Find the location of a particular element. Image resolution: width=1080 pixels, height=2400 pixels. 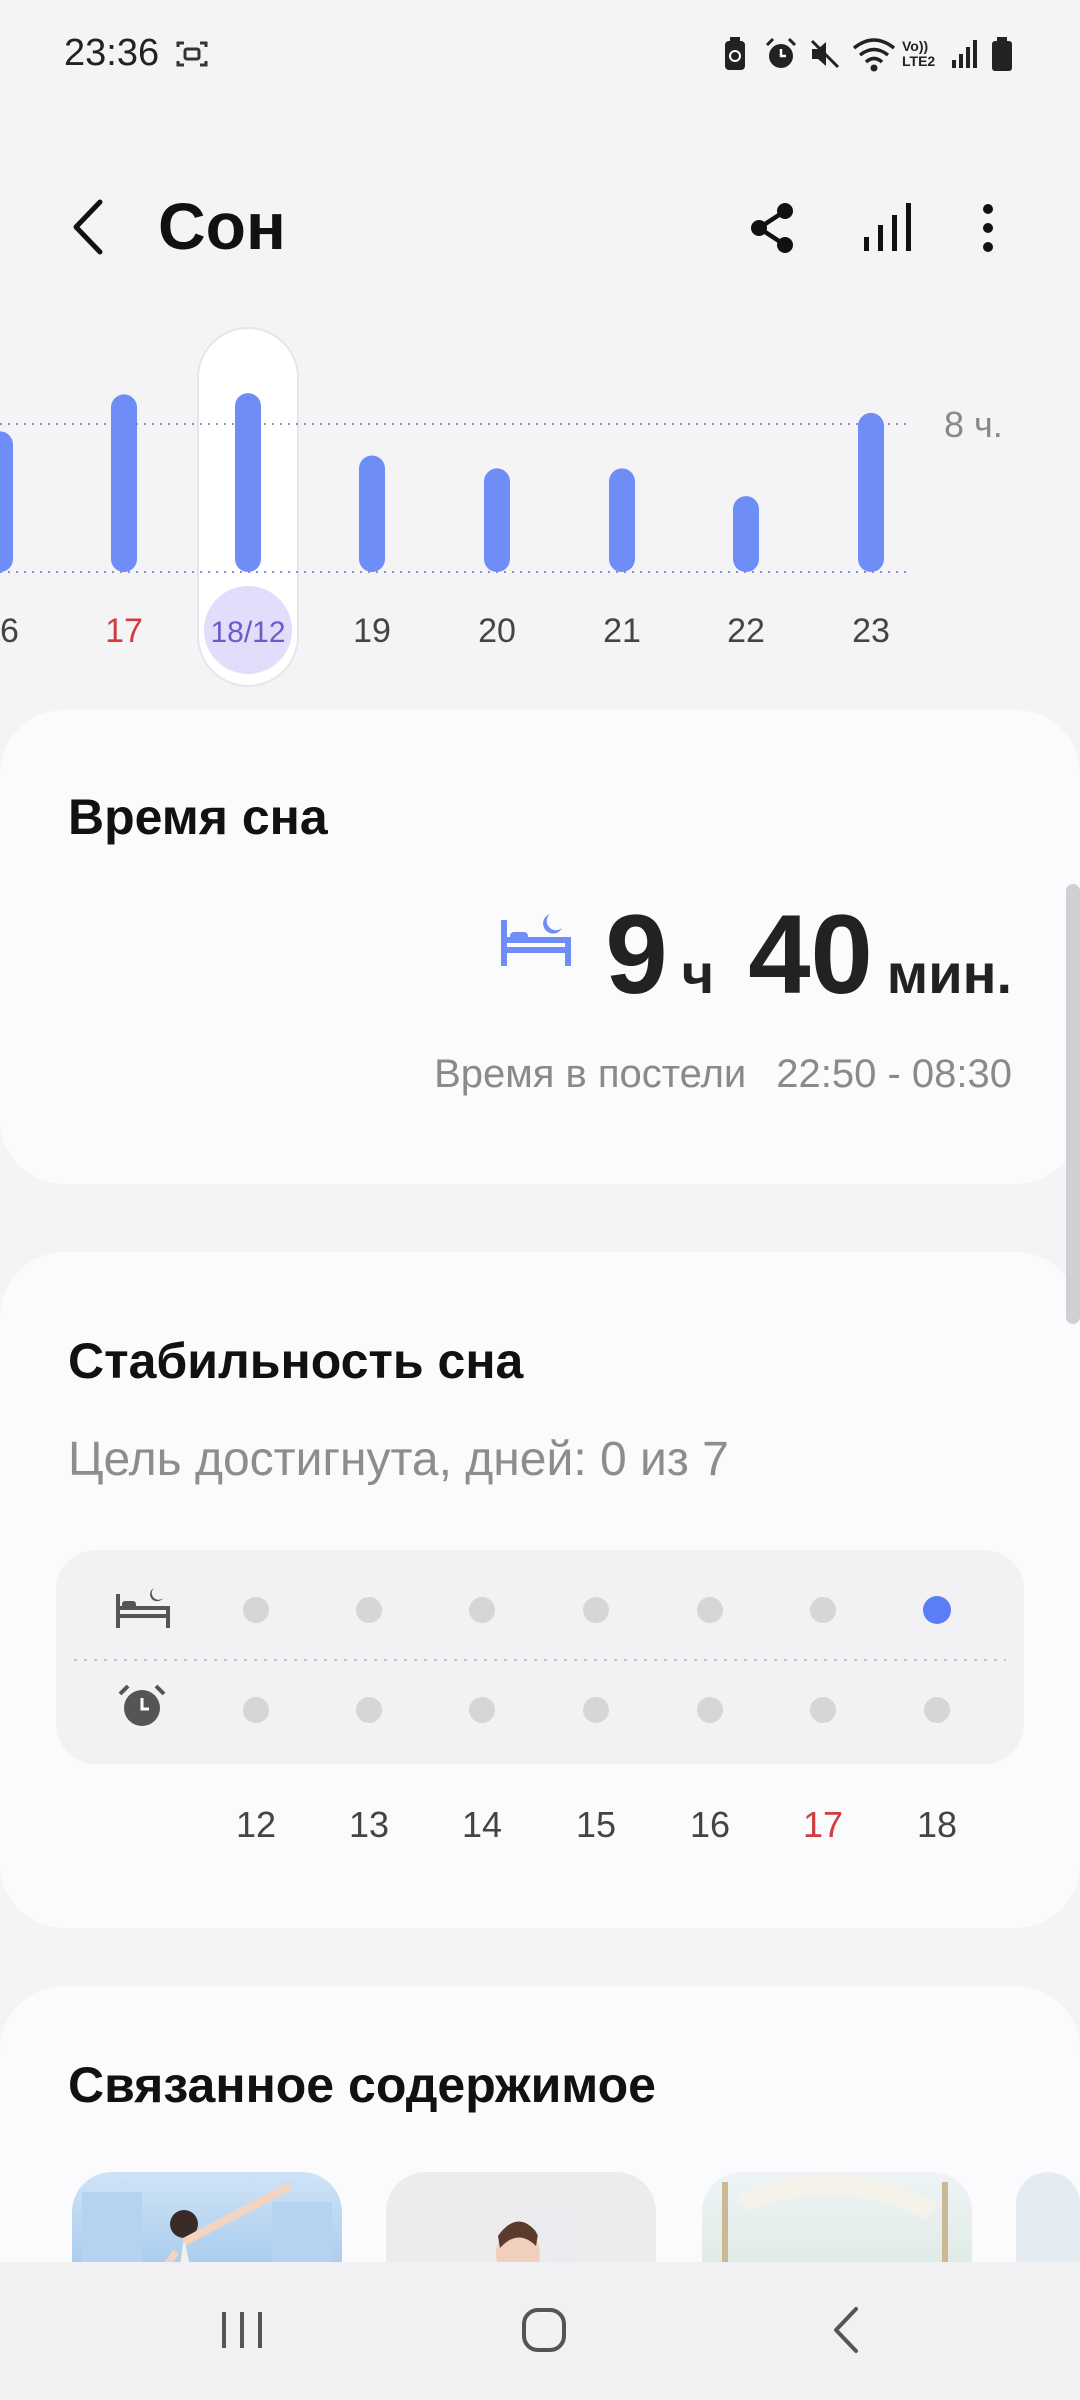

sleep-hours: 9 is located at coordinates (636, 954).